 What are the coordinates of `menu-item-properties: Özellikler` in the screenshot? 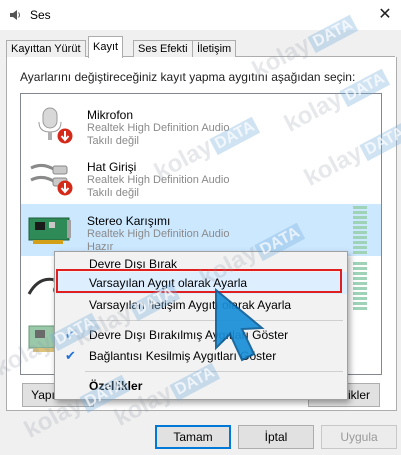 It's located at (201, 386).